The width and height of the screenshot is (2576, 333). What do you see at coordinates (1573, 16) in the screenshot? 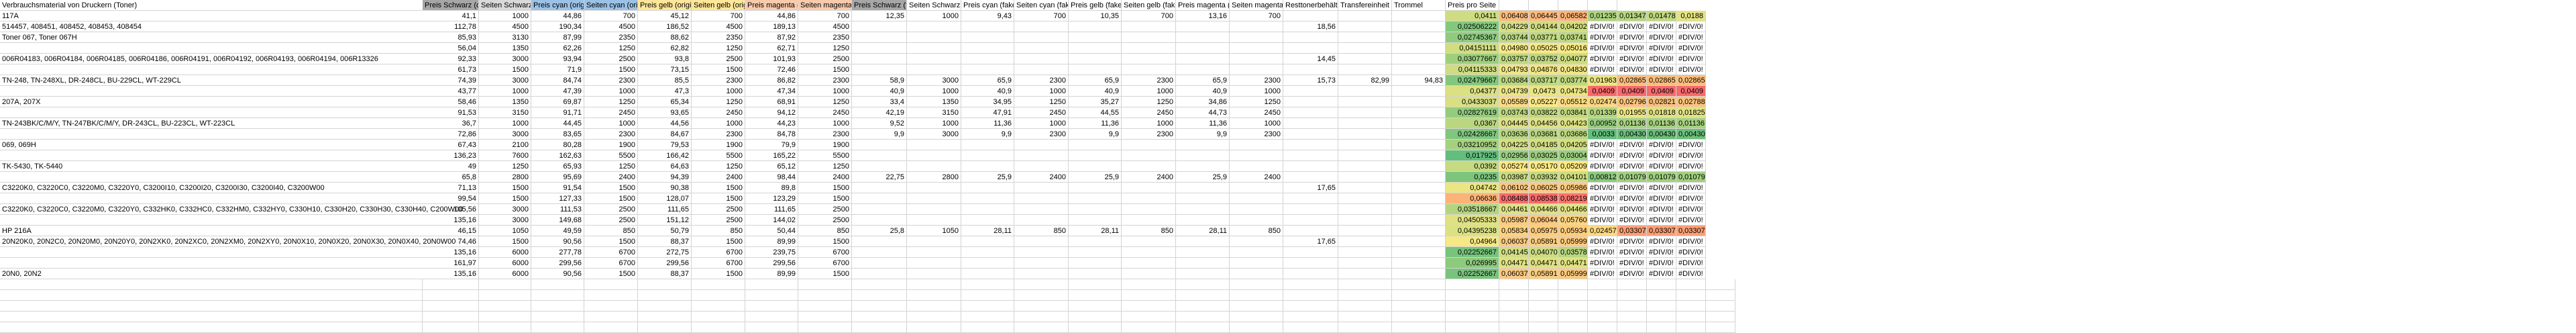
I see `table-cell: 0,06582857` at bounding box center [1573, 16].